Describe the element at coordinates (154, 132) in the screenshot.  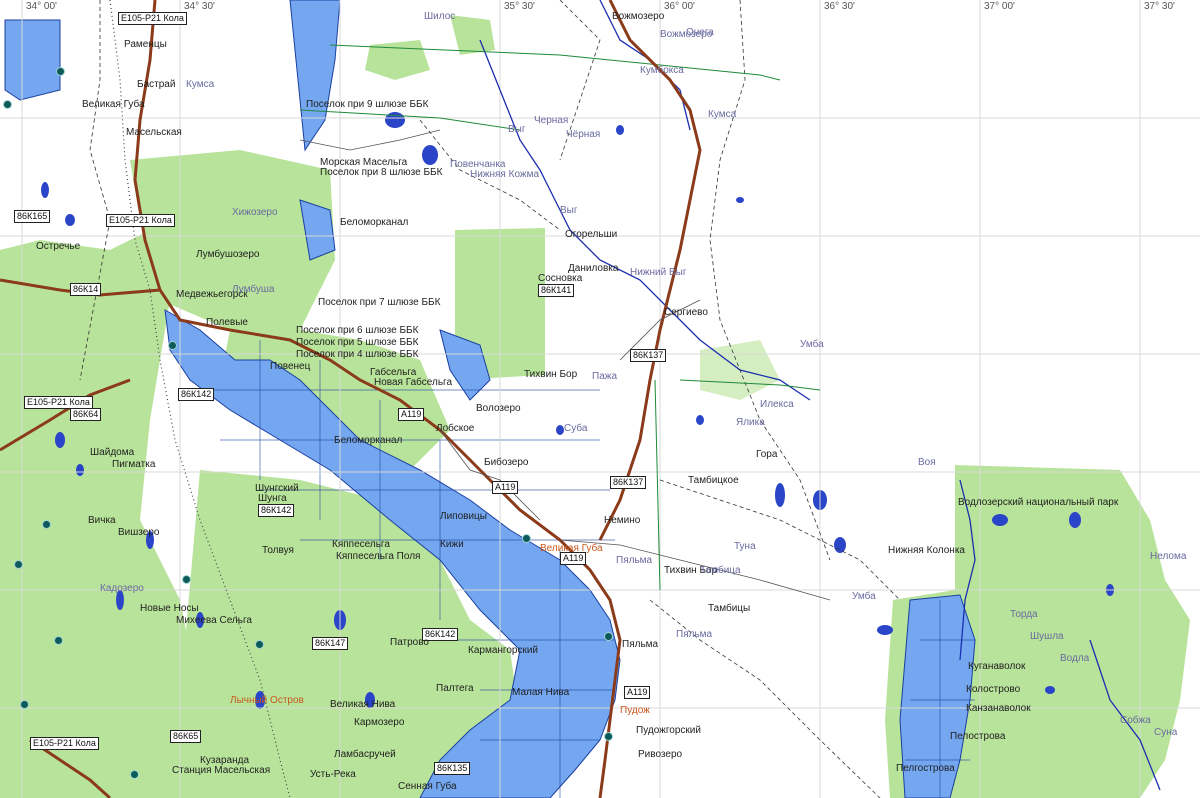
I see `settlement-label: Масельская` at that location.